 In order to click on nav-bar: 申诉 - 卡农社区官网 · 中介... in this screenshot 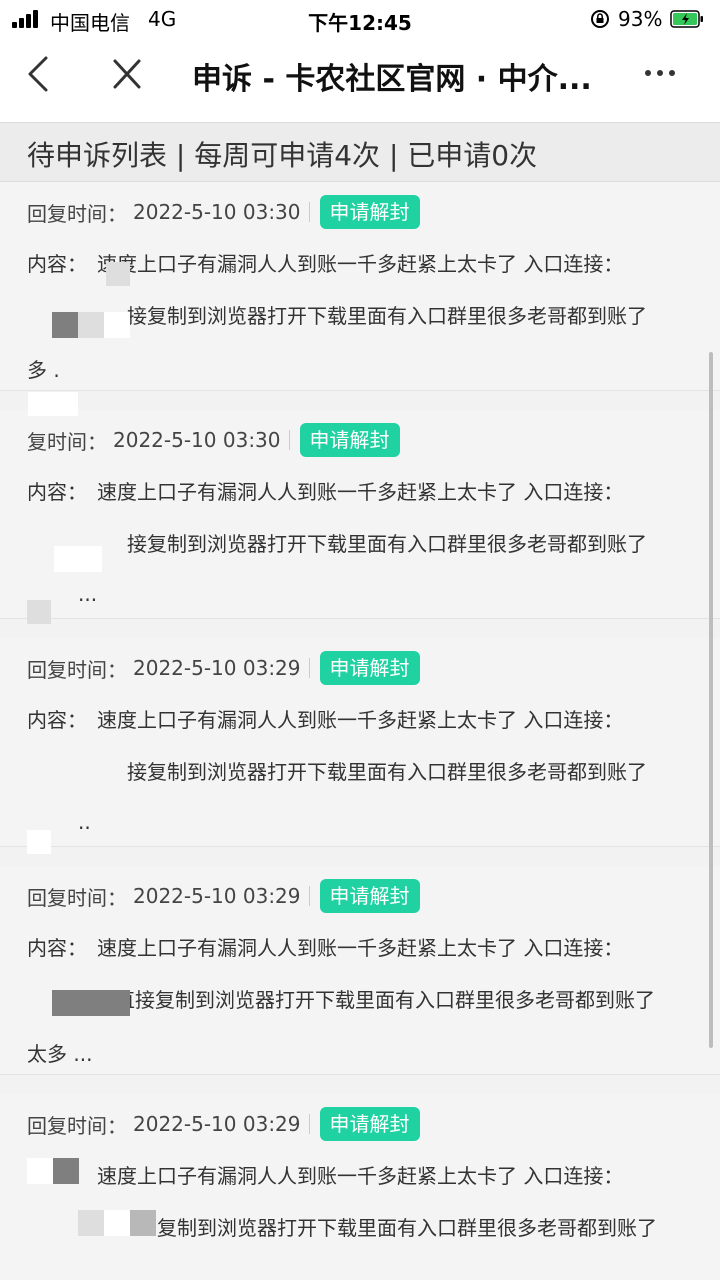, I will do `click(360, 80)`.